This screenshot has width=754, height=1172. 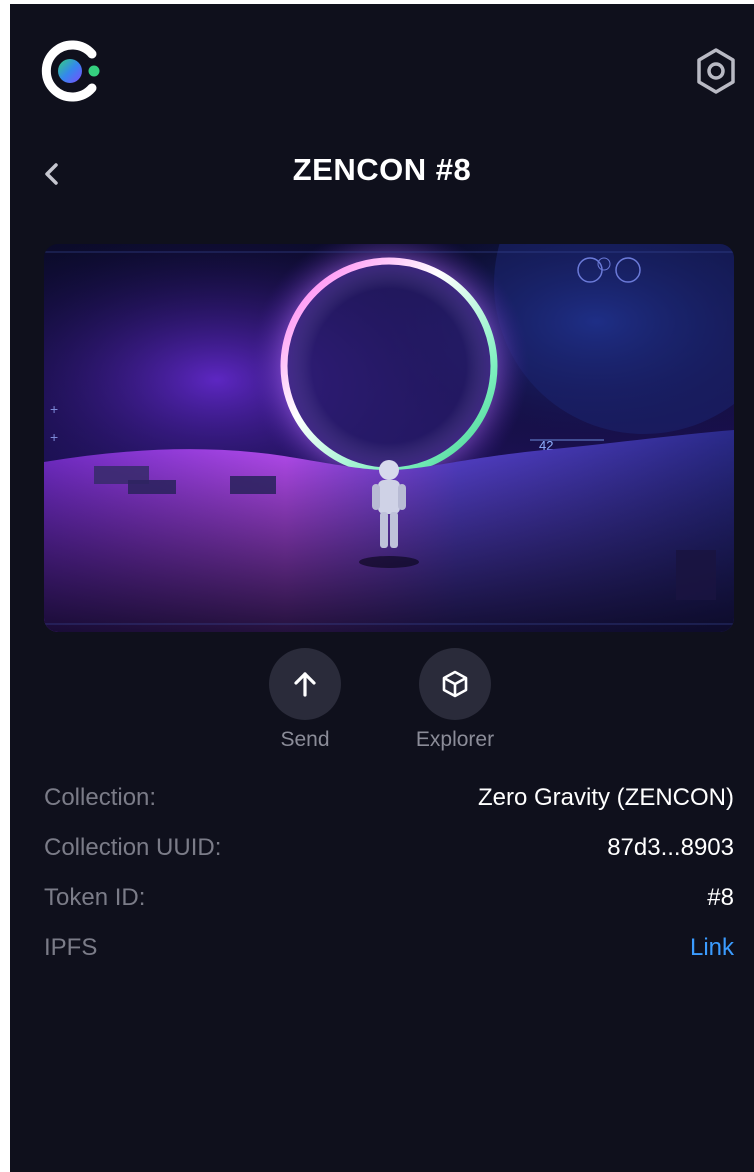 I want to click on page-title: ZENCON #8, so click(x=382, y=169).